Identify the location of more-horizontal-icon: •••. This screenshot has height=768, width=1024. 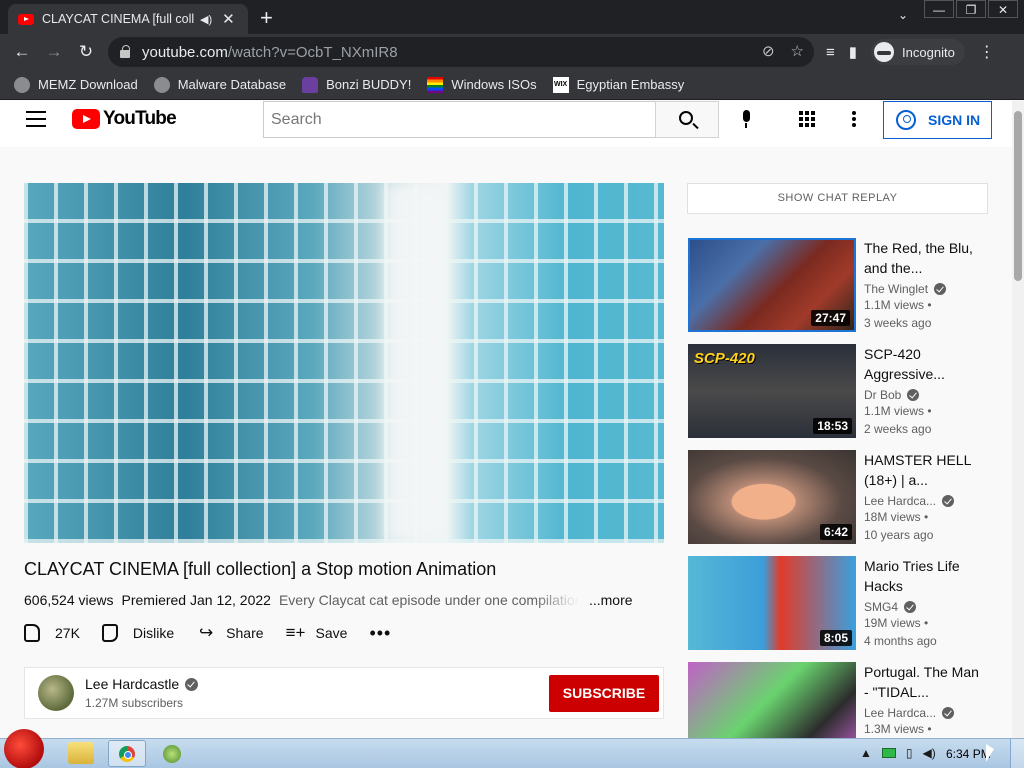
(380, 632).